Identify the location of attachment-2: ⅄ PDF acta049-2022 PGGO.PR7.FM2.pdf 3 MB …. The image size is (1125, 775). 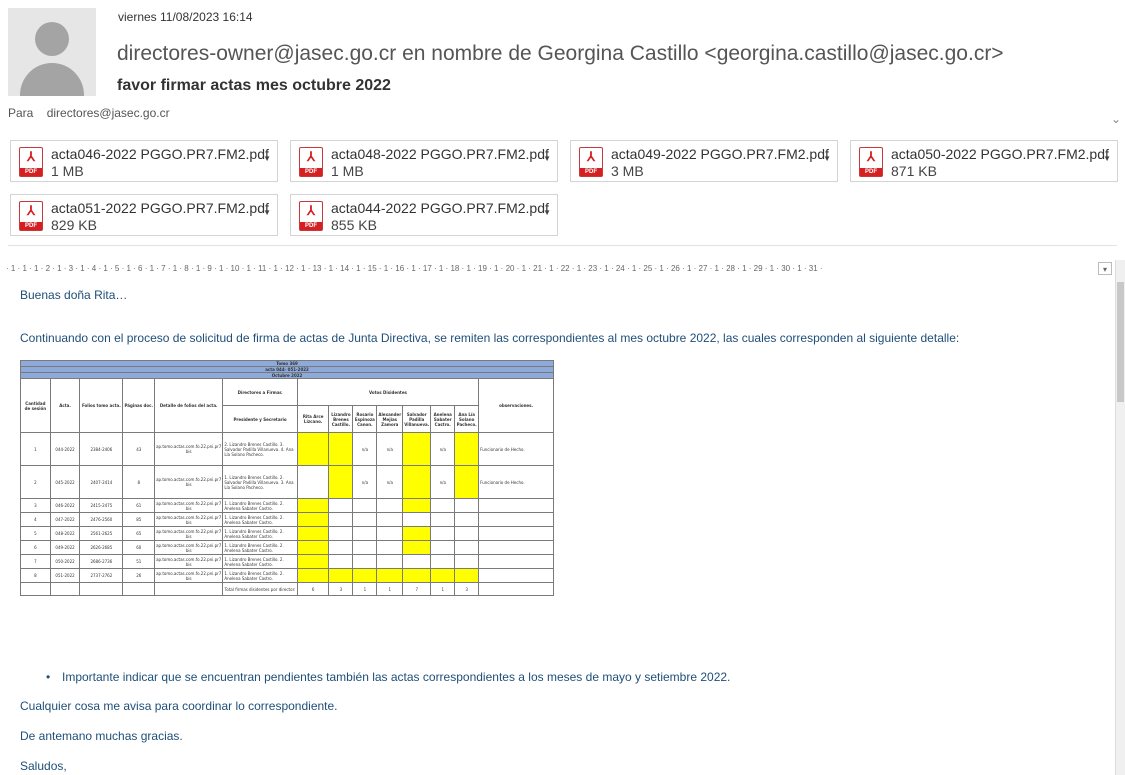
(704, 161).